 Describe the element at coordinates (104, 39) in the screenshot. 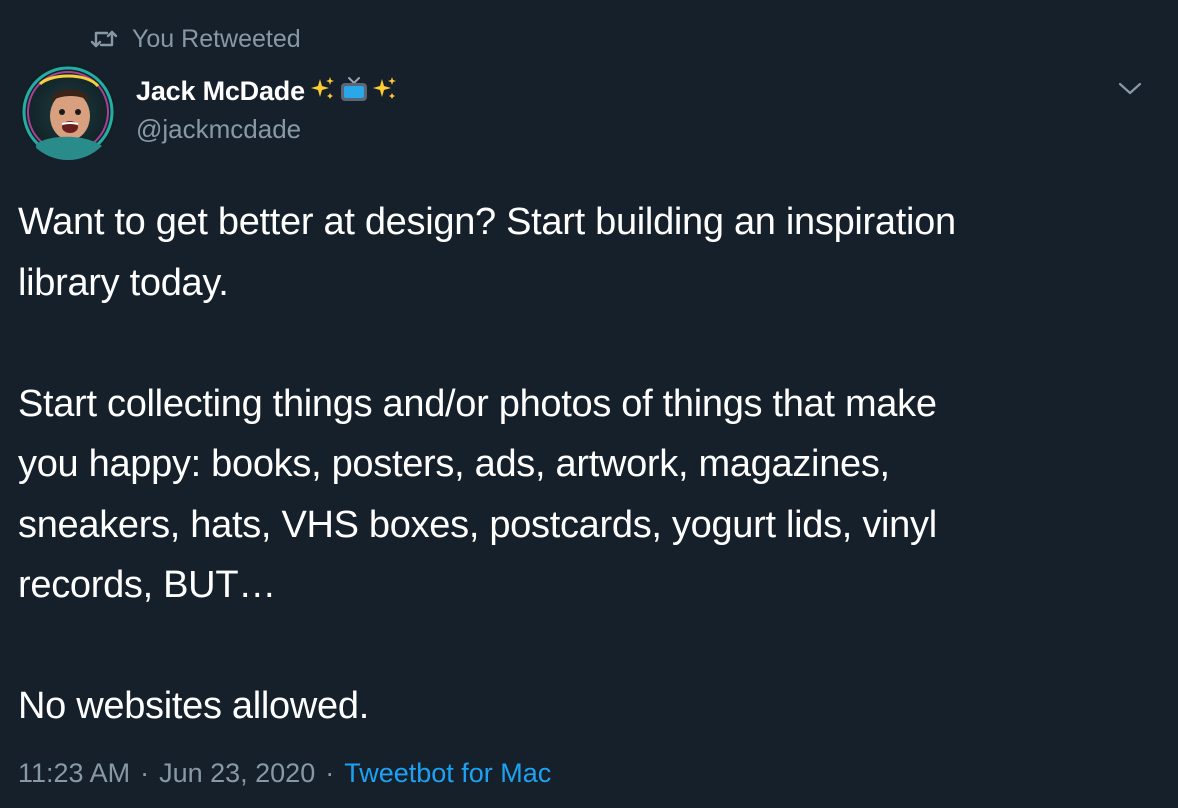

I see `retweet-icon` at that location.